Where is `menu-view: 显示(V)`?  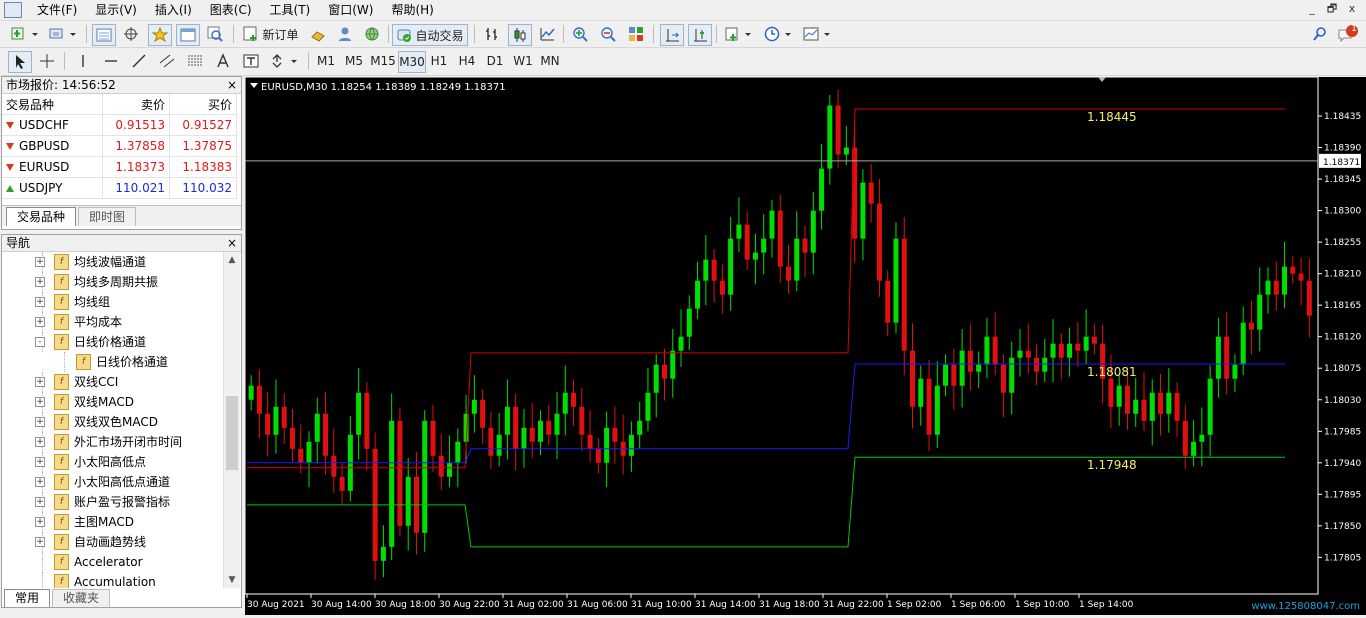 menu-view: 显示(V) is located at coordinates (116, 10).